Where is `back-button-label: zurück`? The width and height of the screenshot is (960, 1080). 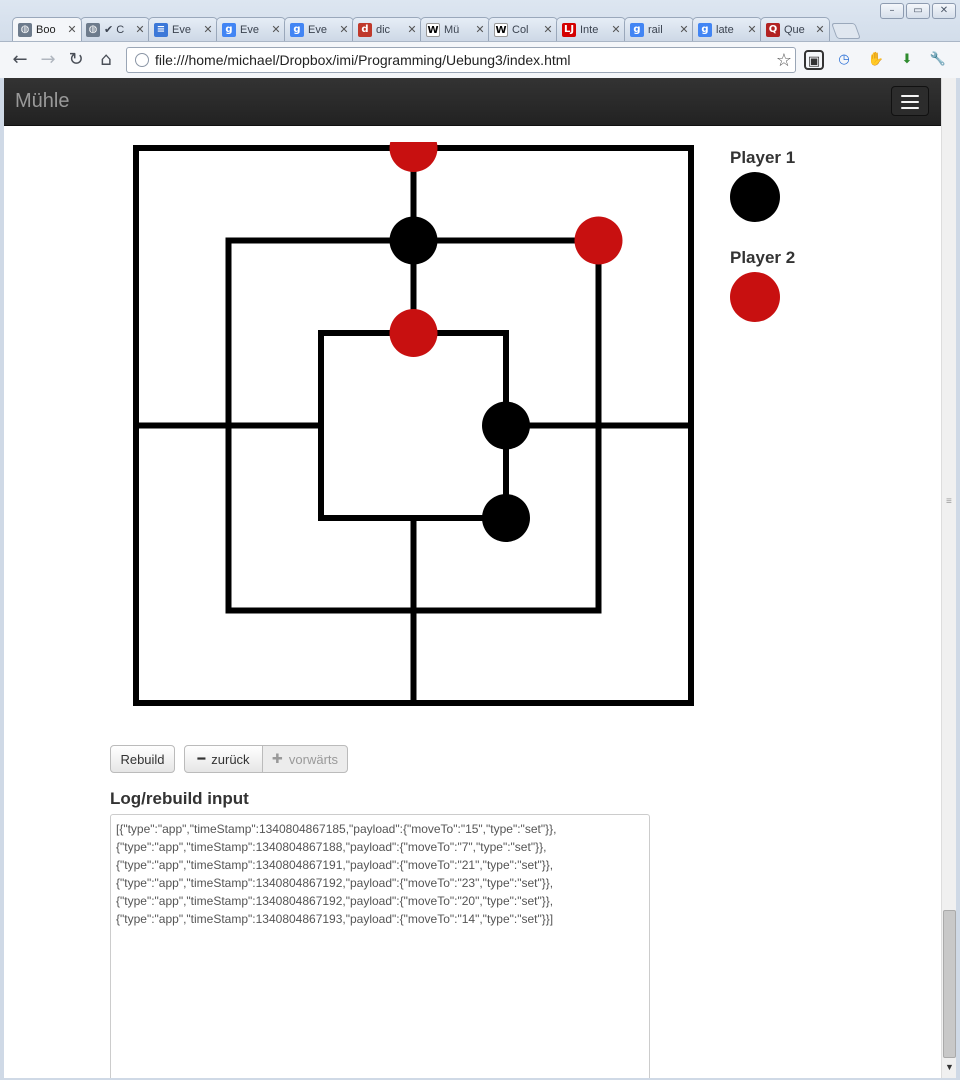 back-button-label: zurück is located at coordinates (230, 759).